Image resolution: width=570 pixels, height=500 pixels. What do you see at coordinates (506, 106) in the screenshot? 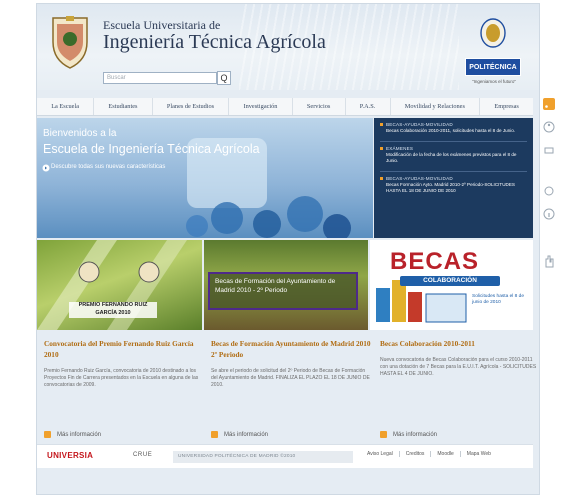
I see `nav-item-empresas: Empresas` at bounding box center [506, 106].